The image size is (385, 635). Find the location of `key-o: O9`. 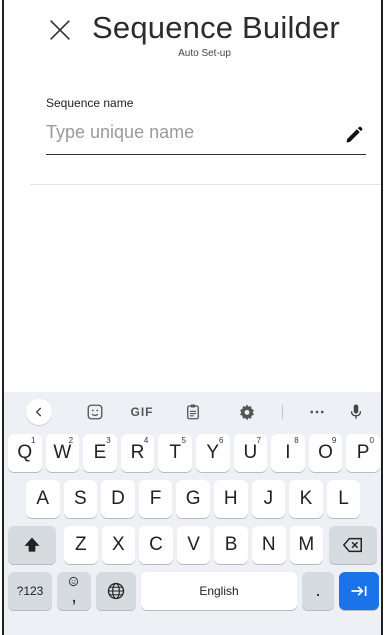

key-o: O9 is located at coordinates (325, 453).